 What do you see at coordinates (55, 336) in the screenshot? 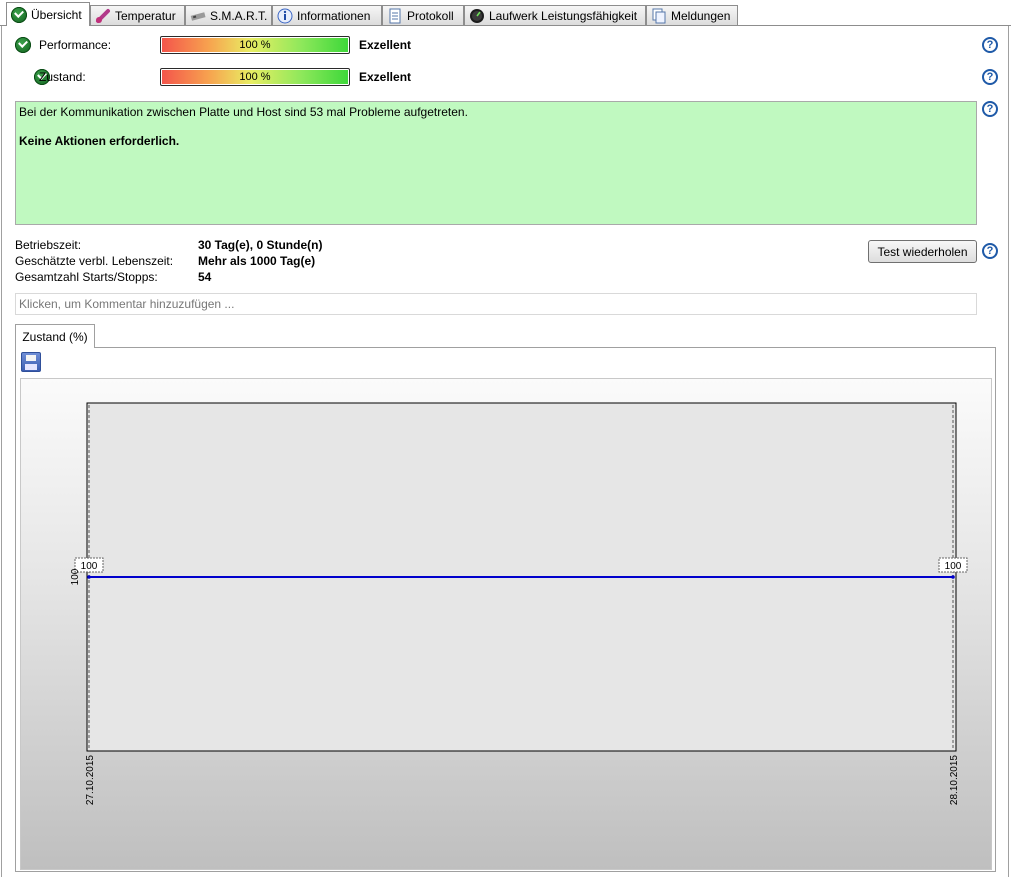
I see `tab-zustand-chart: Zustand (%)` at bounding box center [55, 336].